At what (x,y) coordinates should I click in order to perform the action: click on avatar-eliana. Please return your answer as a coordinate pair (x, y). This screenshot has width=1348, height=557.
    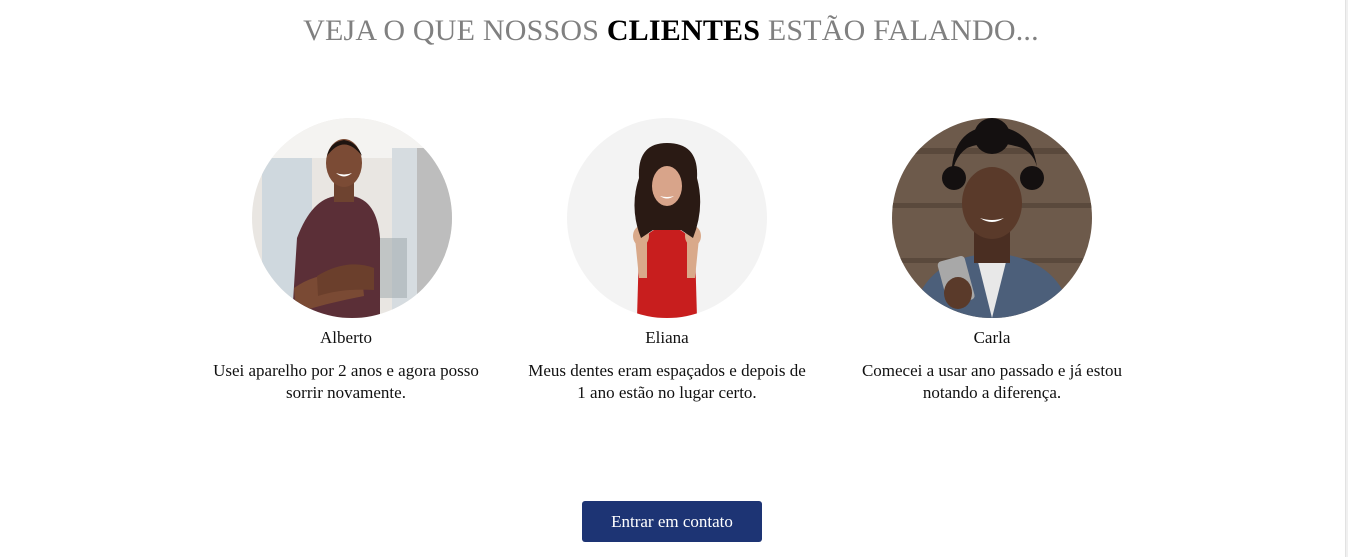
    Looking at the image, I should click on (667, 218).